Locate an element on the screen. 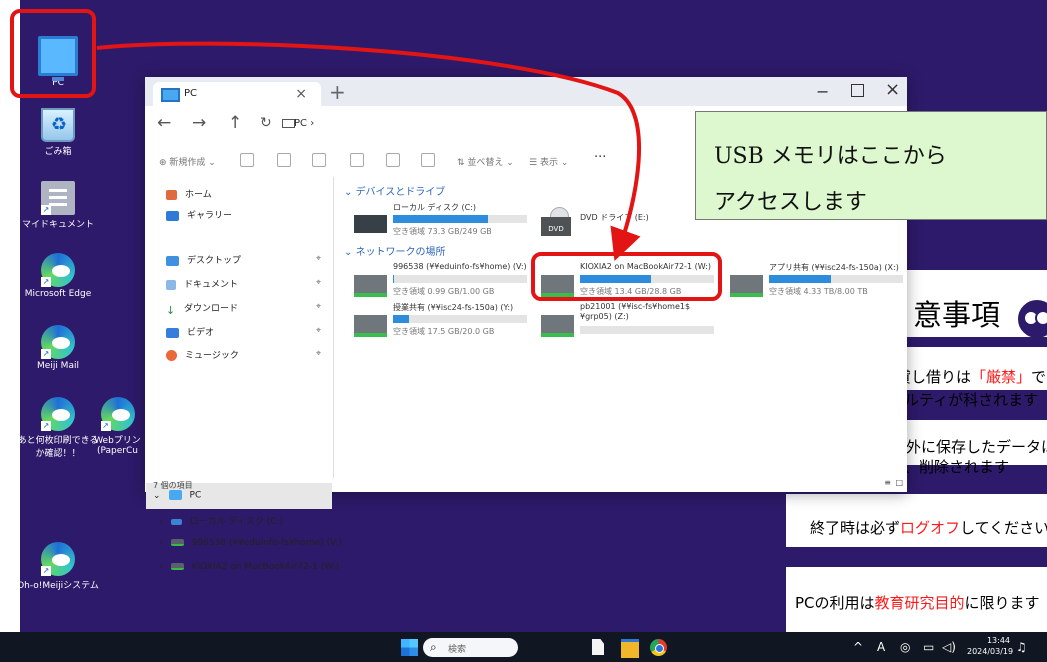  details-view-icon: ≡ is located at coordinates (887, 482).